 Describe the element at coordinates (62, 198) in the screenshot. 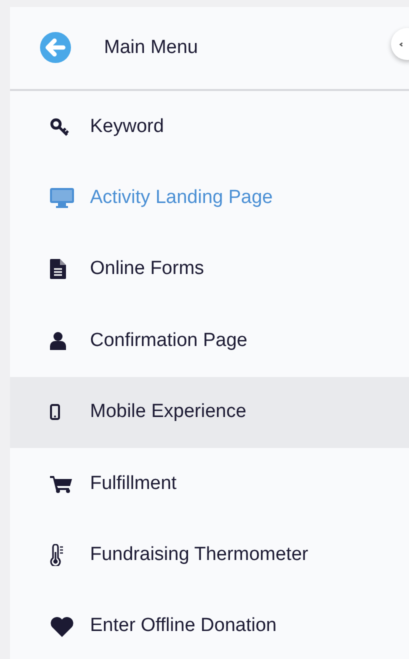

I see `monitor-icon` at that location.